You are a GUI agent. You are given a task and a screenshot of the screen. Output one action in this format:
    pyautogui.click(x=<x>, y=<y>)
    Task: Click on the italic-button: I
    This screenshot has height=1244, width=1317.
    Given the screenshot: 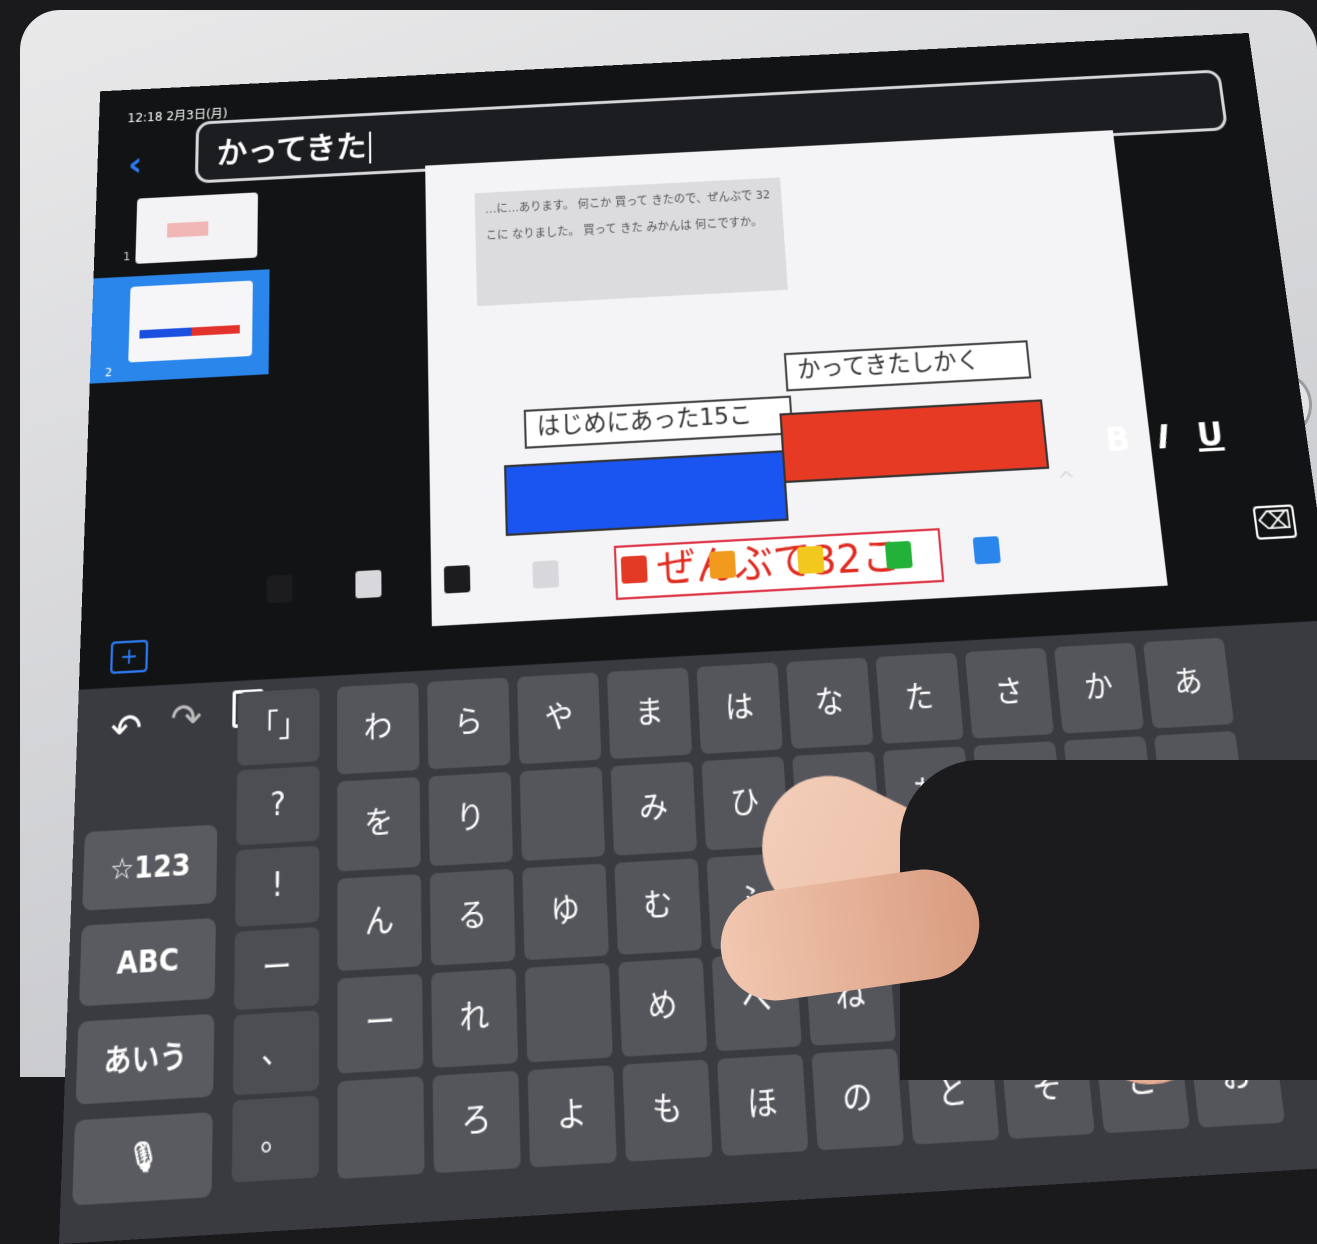 What is the action you would take?
    pyautogui.click(x=1163, y=438)
    